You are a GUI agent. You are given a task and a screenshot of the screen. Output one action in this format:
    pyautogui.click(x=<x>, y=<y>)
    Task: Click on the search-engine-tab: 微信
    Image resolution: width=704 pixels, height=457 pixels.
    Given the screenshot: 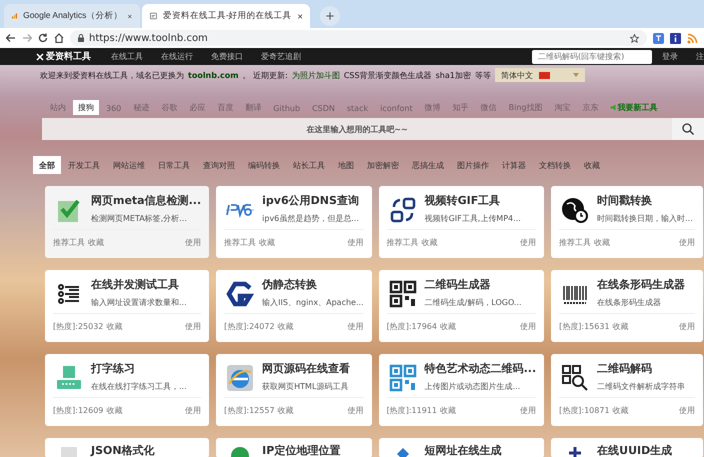 What is the action you would take?
    pyautogui.click(x=489, y=107)
    